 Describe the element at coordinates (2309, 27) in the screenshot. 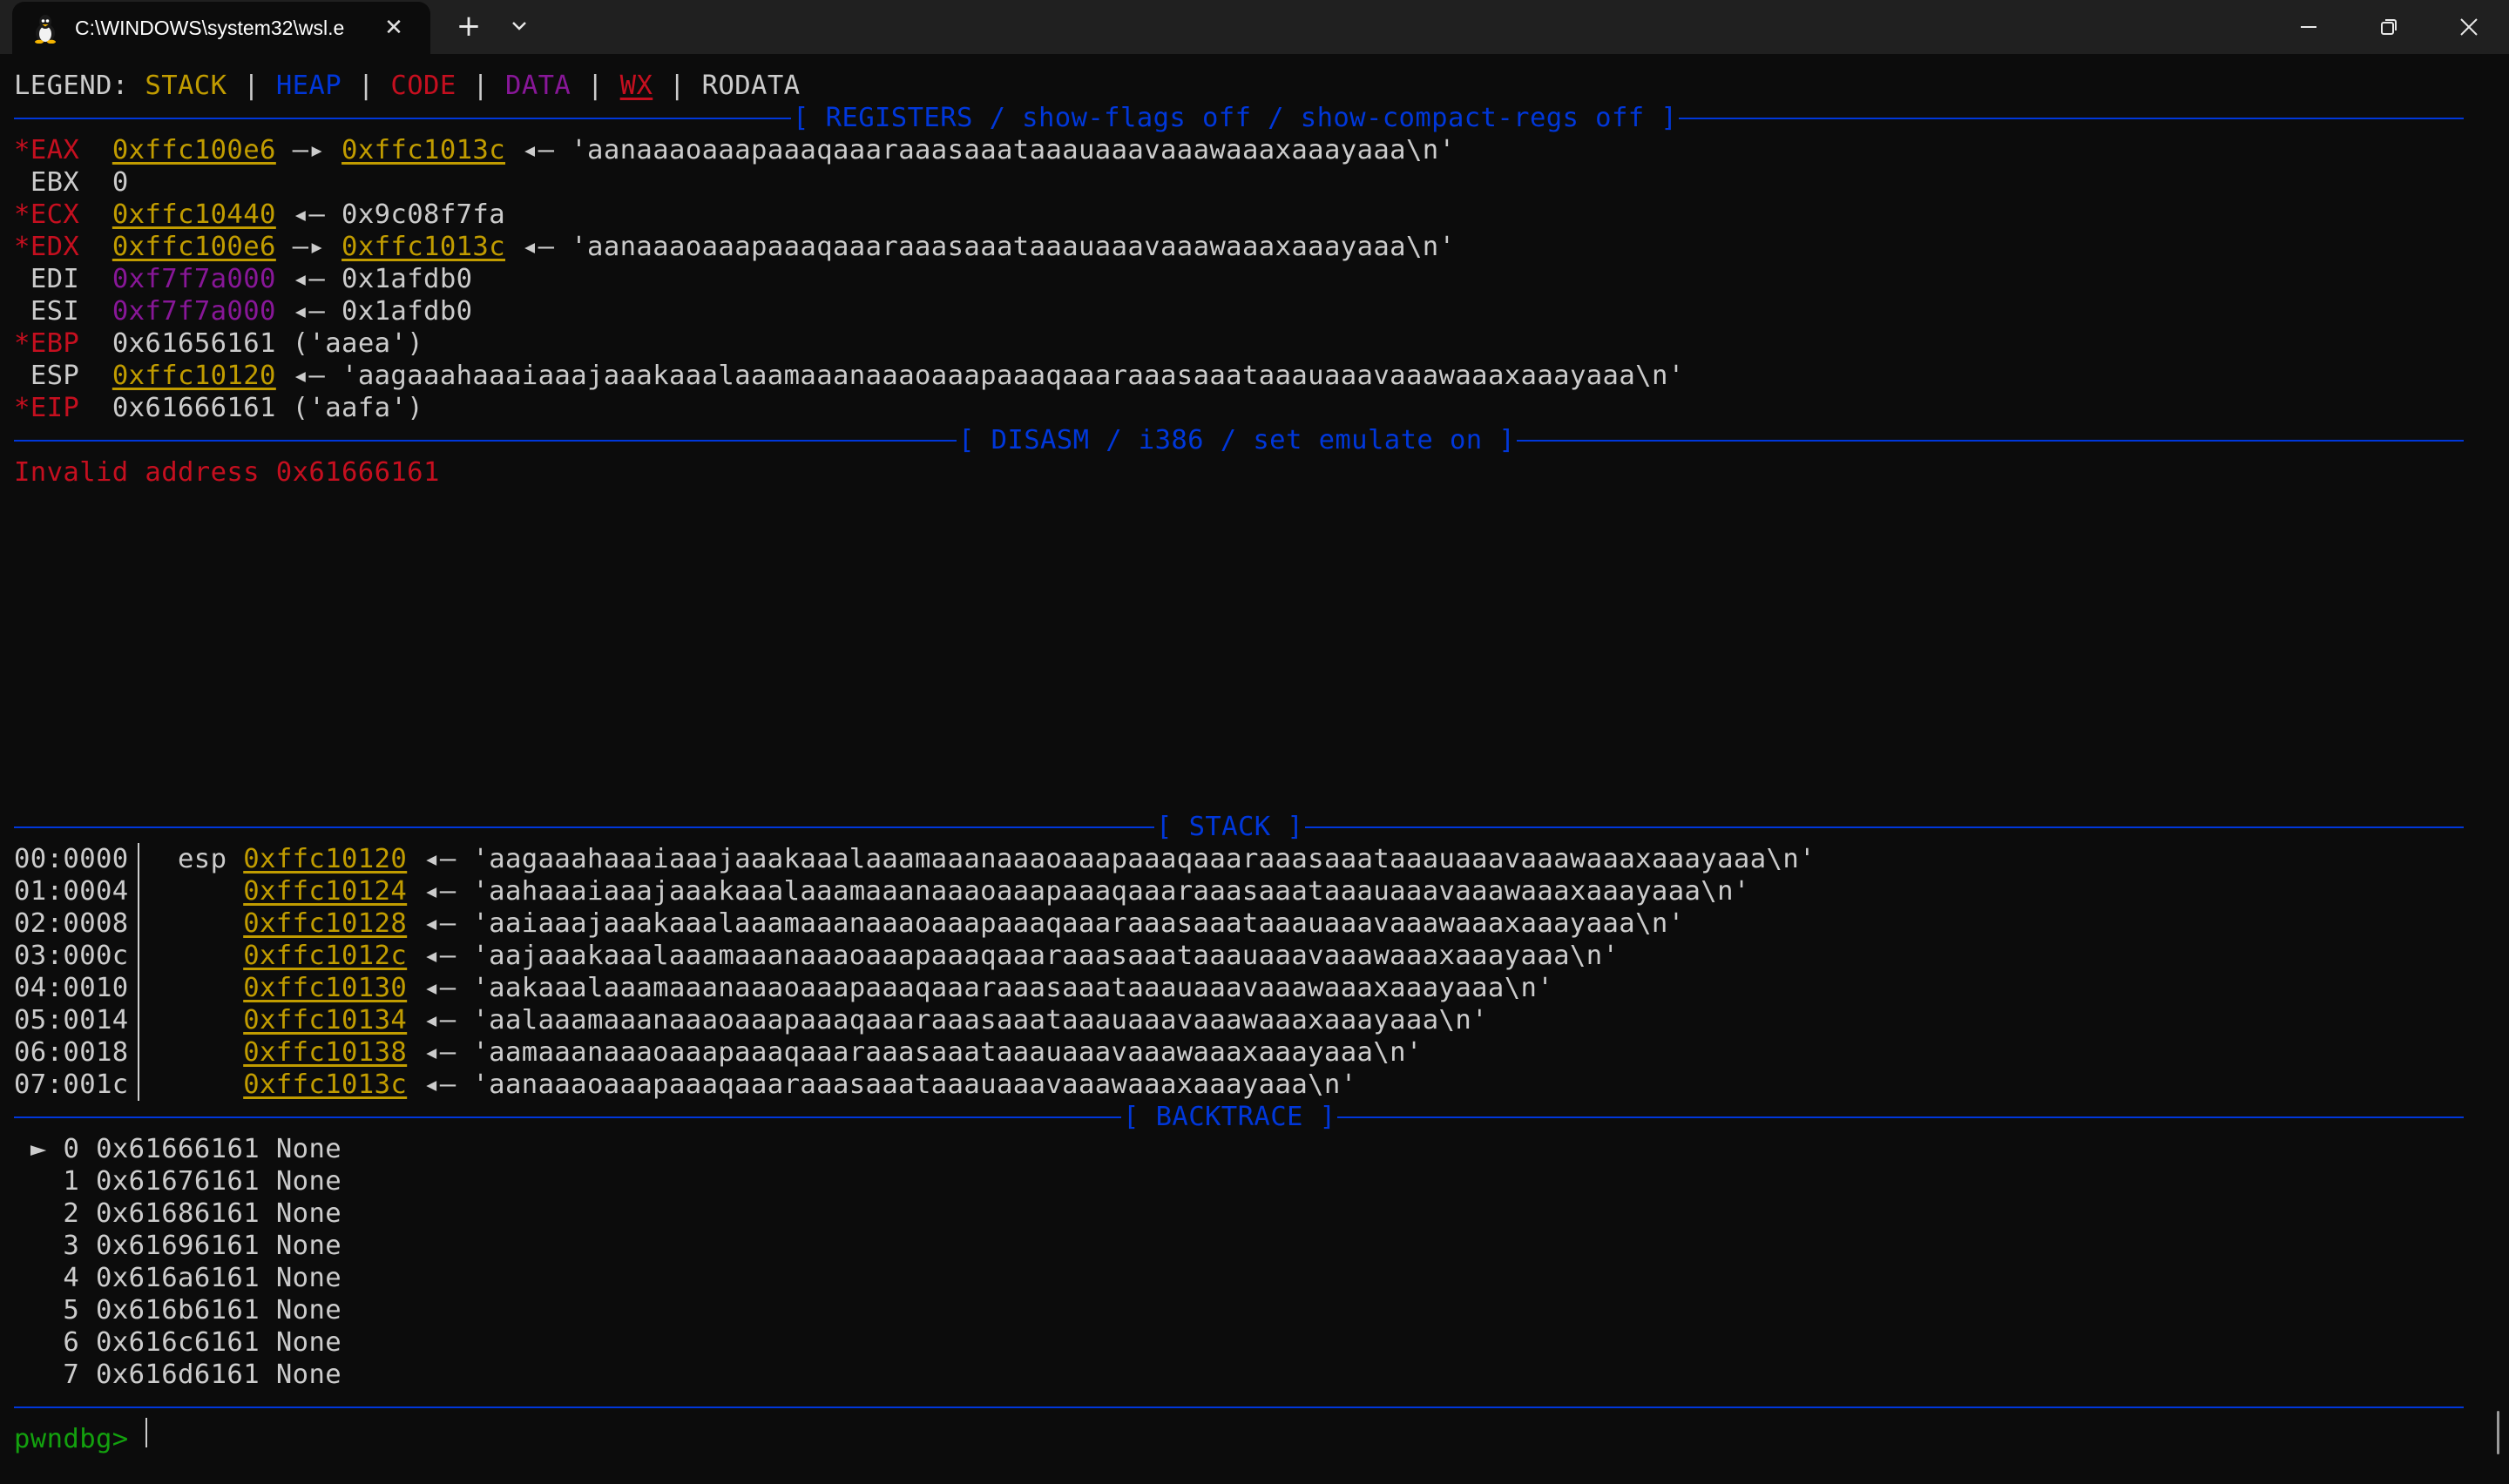

I see `minimize-icon` at that location.